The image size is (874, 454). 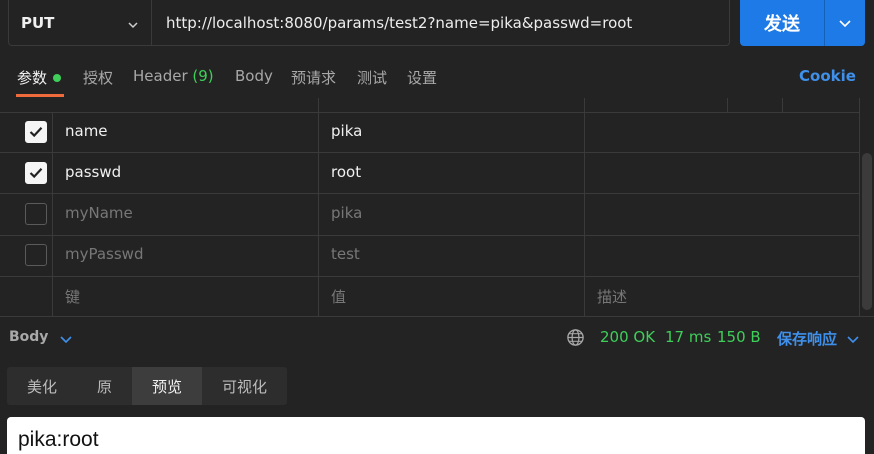 What do you see at coordinates (72, 296) in the screenshot?
I see `new-key-input: 键` at bounding box center [72, 296].